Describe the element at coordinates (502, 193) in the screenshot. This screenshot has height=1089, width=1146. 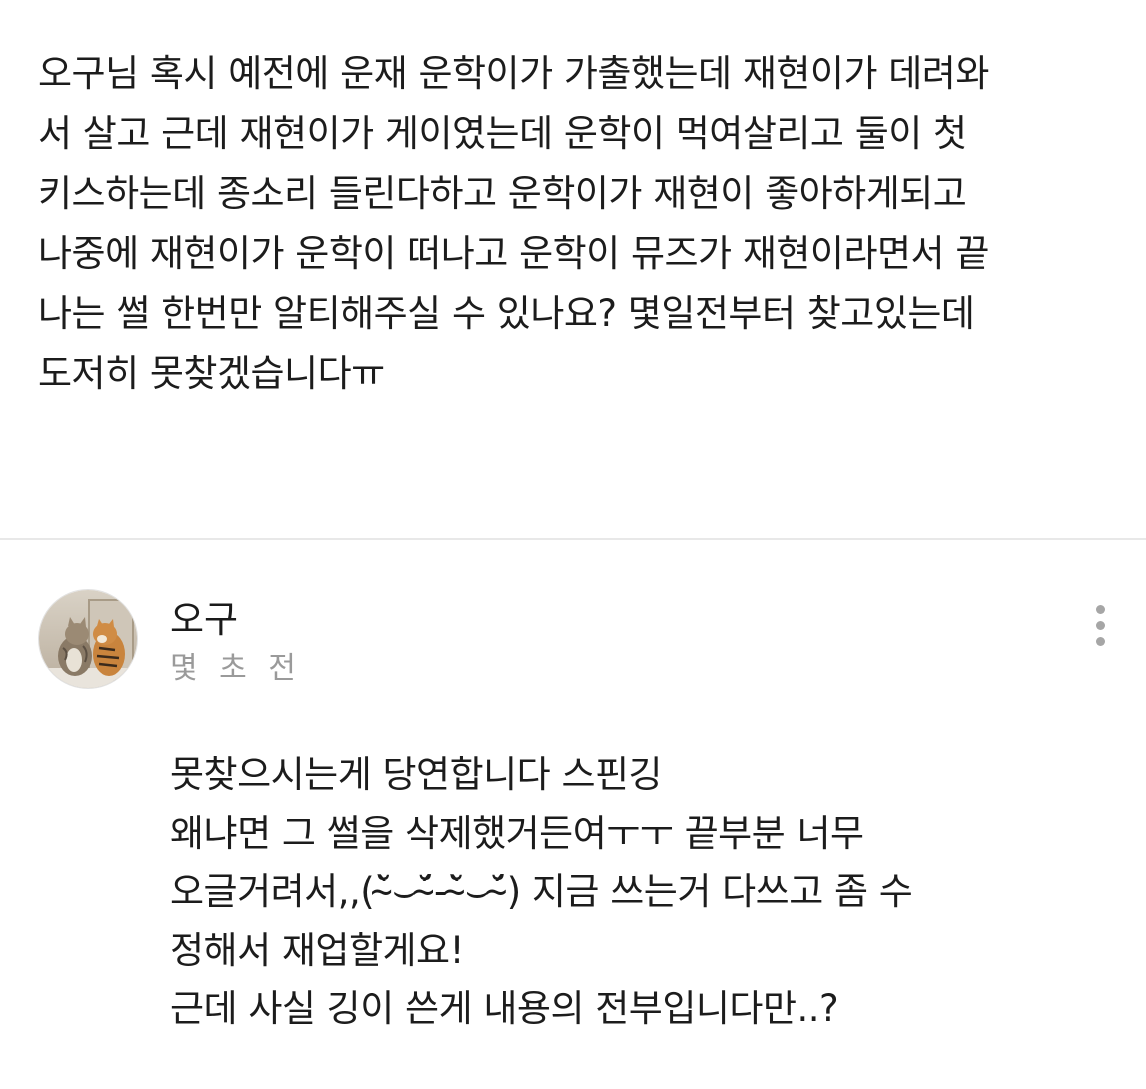
I see `question-line: 키스하는데 종소리 들린다하고 운학이가 재현이 좋아하게되고` at that location.